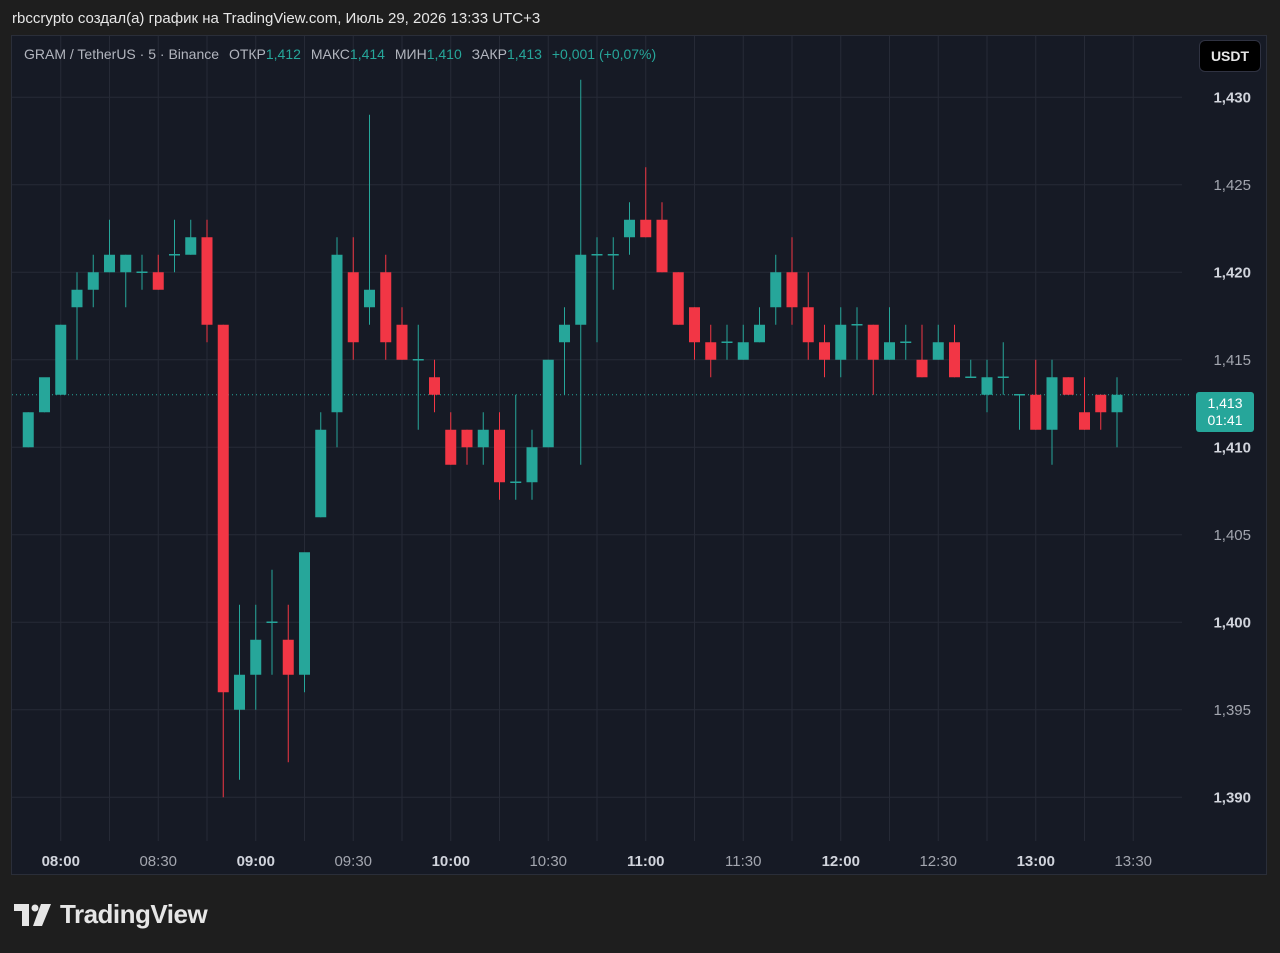  Describe the element at coordinates (524, 54) in the screenshot. I see `legend-close-value: 1,413` at that location.